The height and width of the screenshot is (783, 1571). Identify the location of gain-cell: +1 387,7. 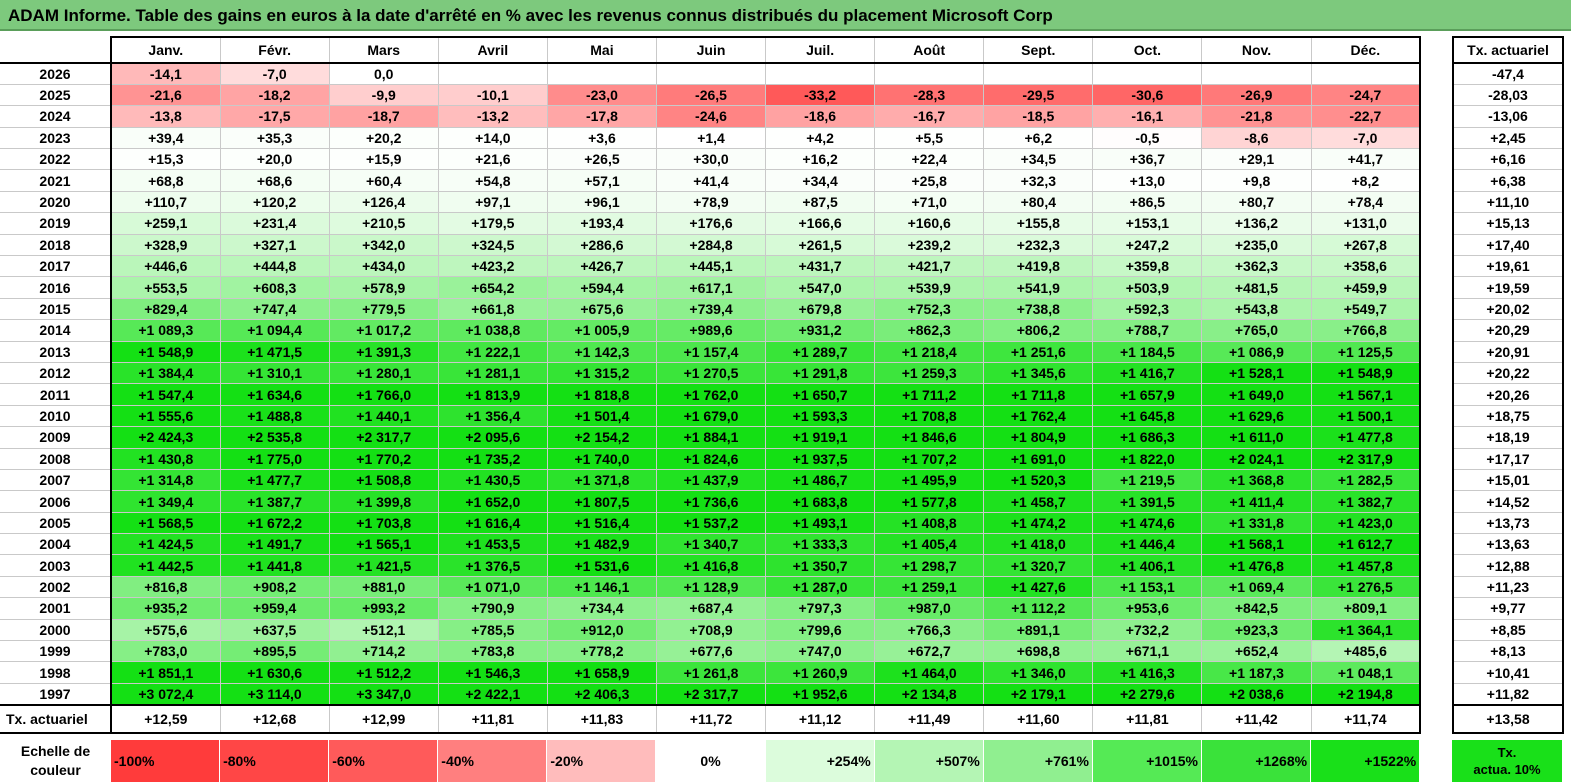
(274, 501).